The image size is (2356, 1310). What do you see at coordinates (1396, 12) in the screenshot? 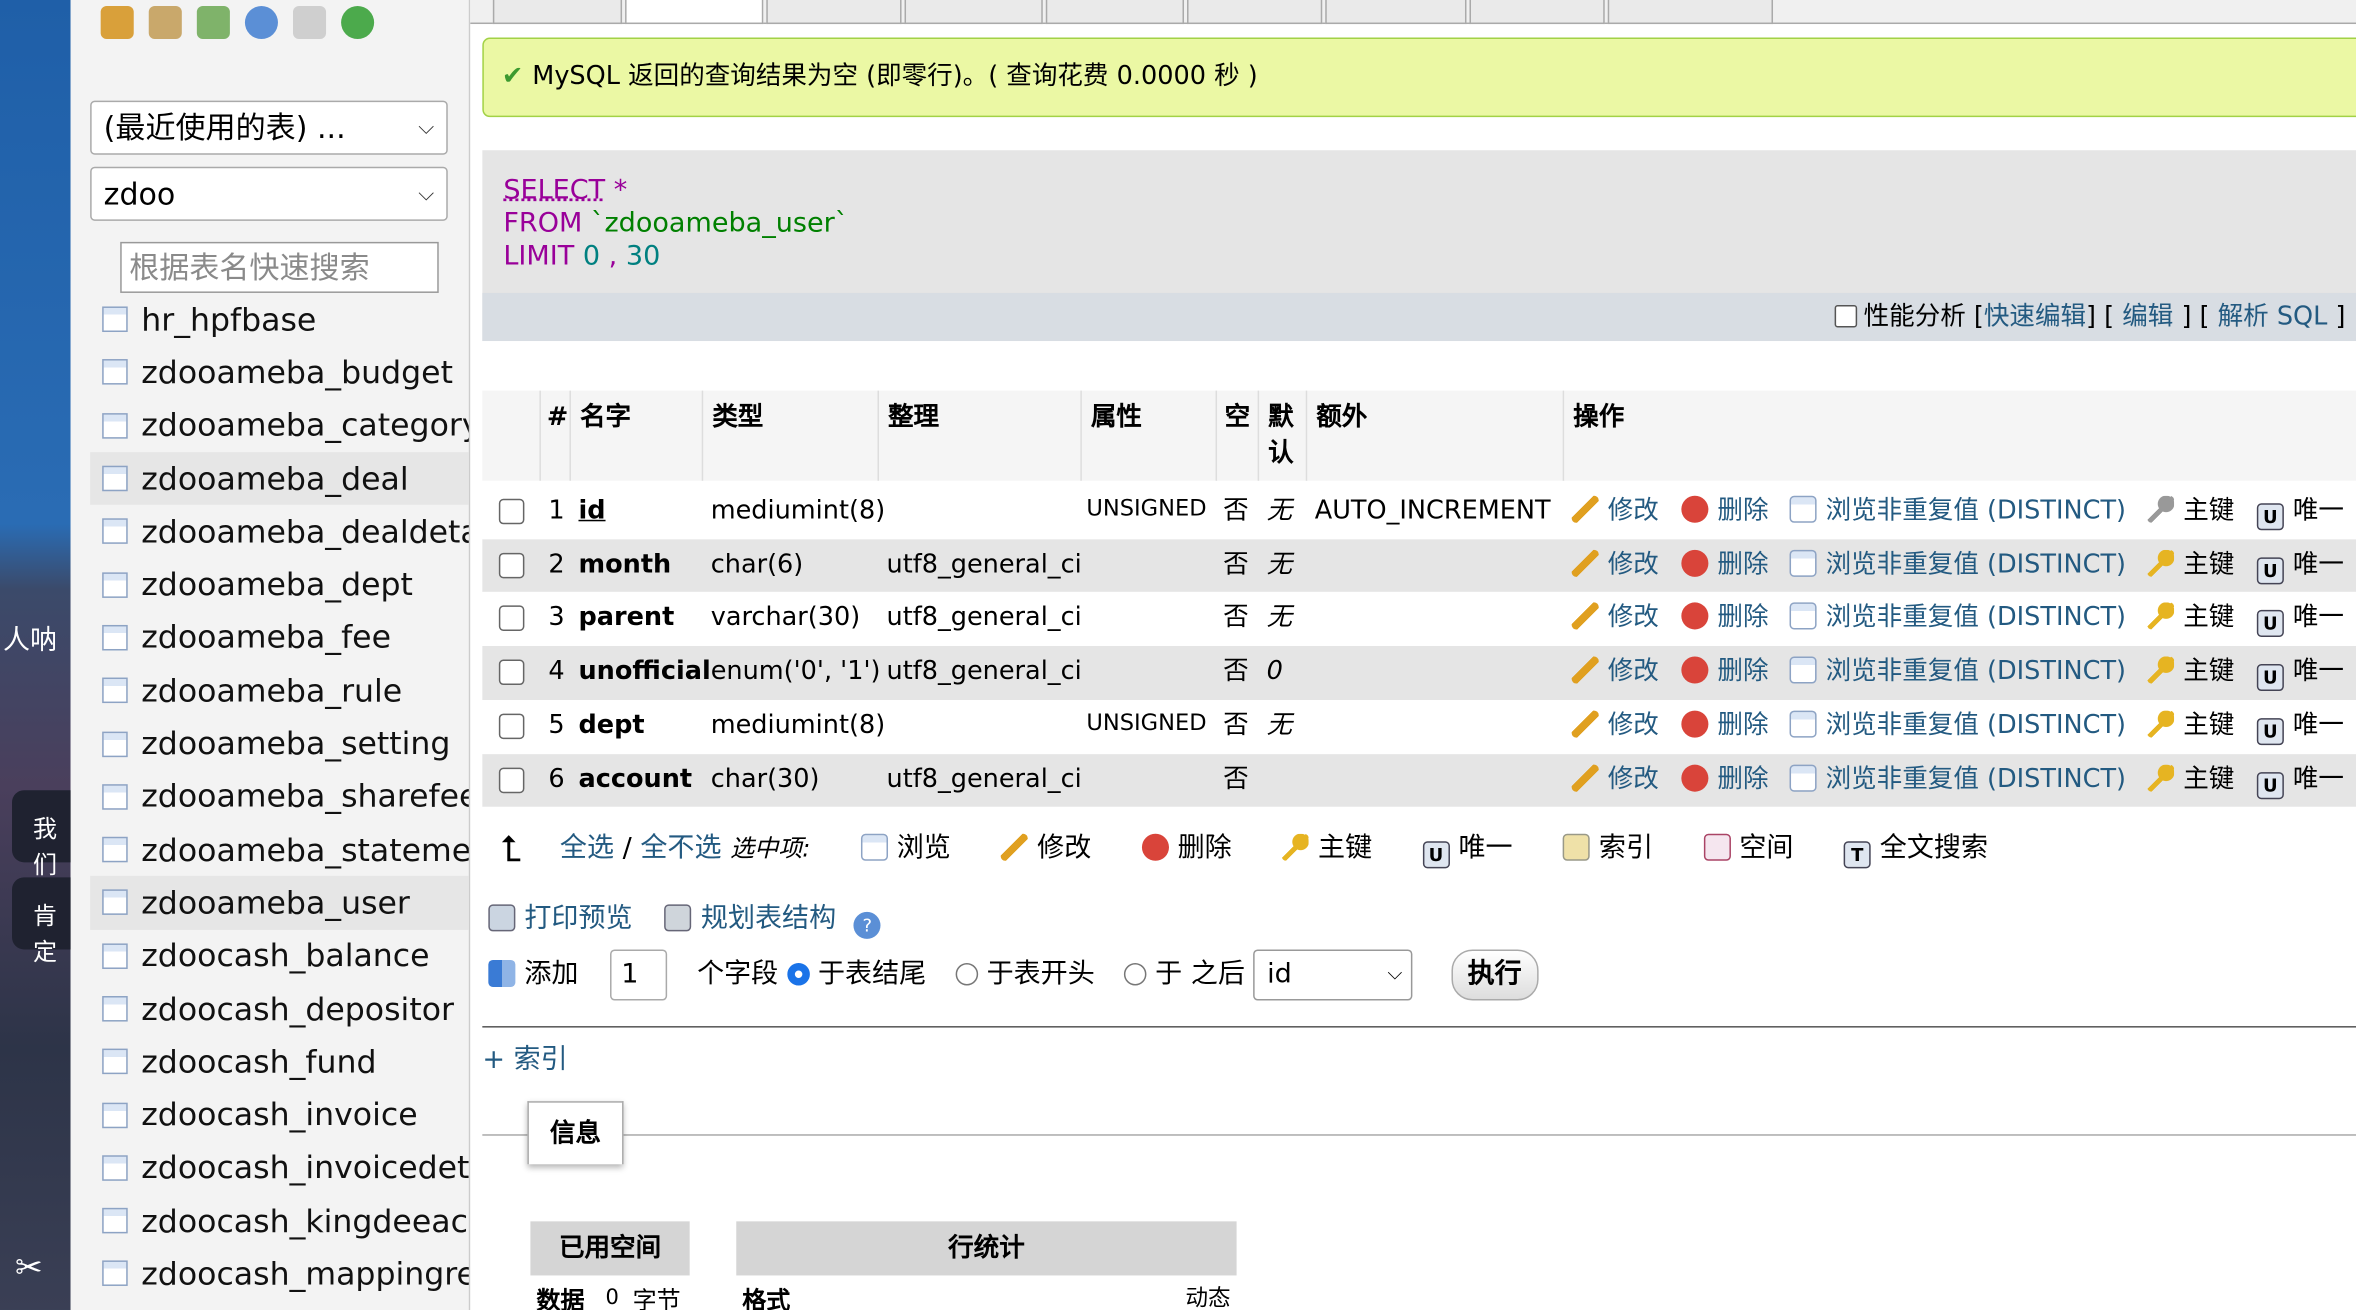
I see `tab-import` at bounding box center [1396, 12].